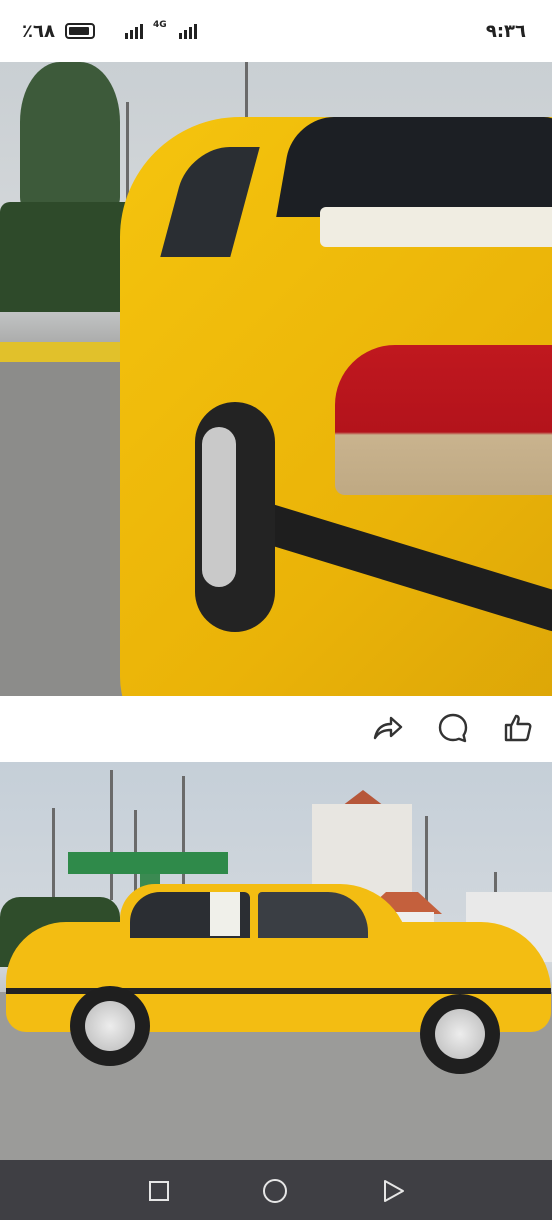  I want to click on clock: ٩:٣٦, so click(505, 31).